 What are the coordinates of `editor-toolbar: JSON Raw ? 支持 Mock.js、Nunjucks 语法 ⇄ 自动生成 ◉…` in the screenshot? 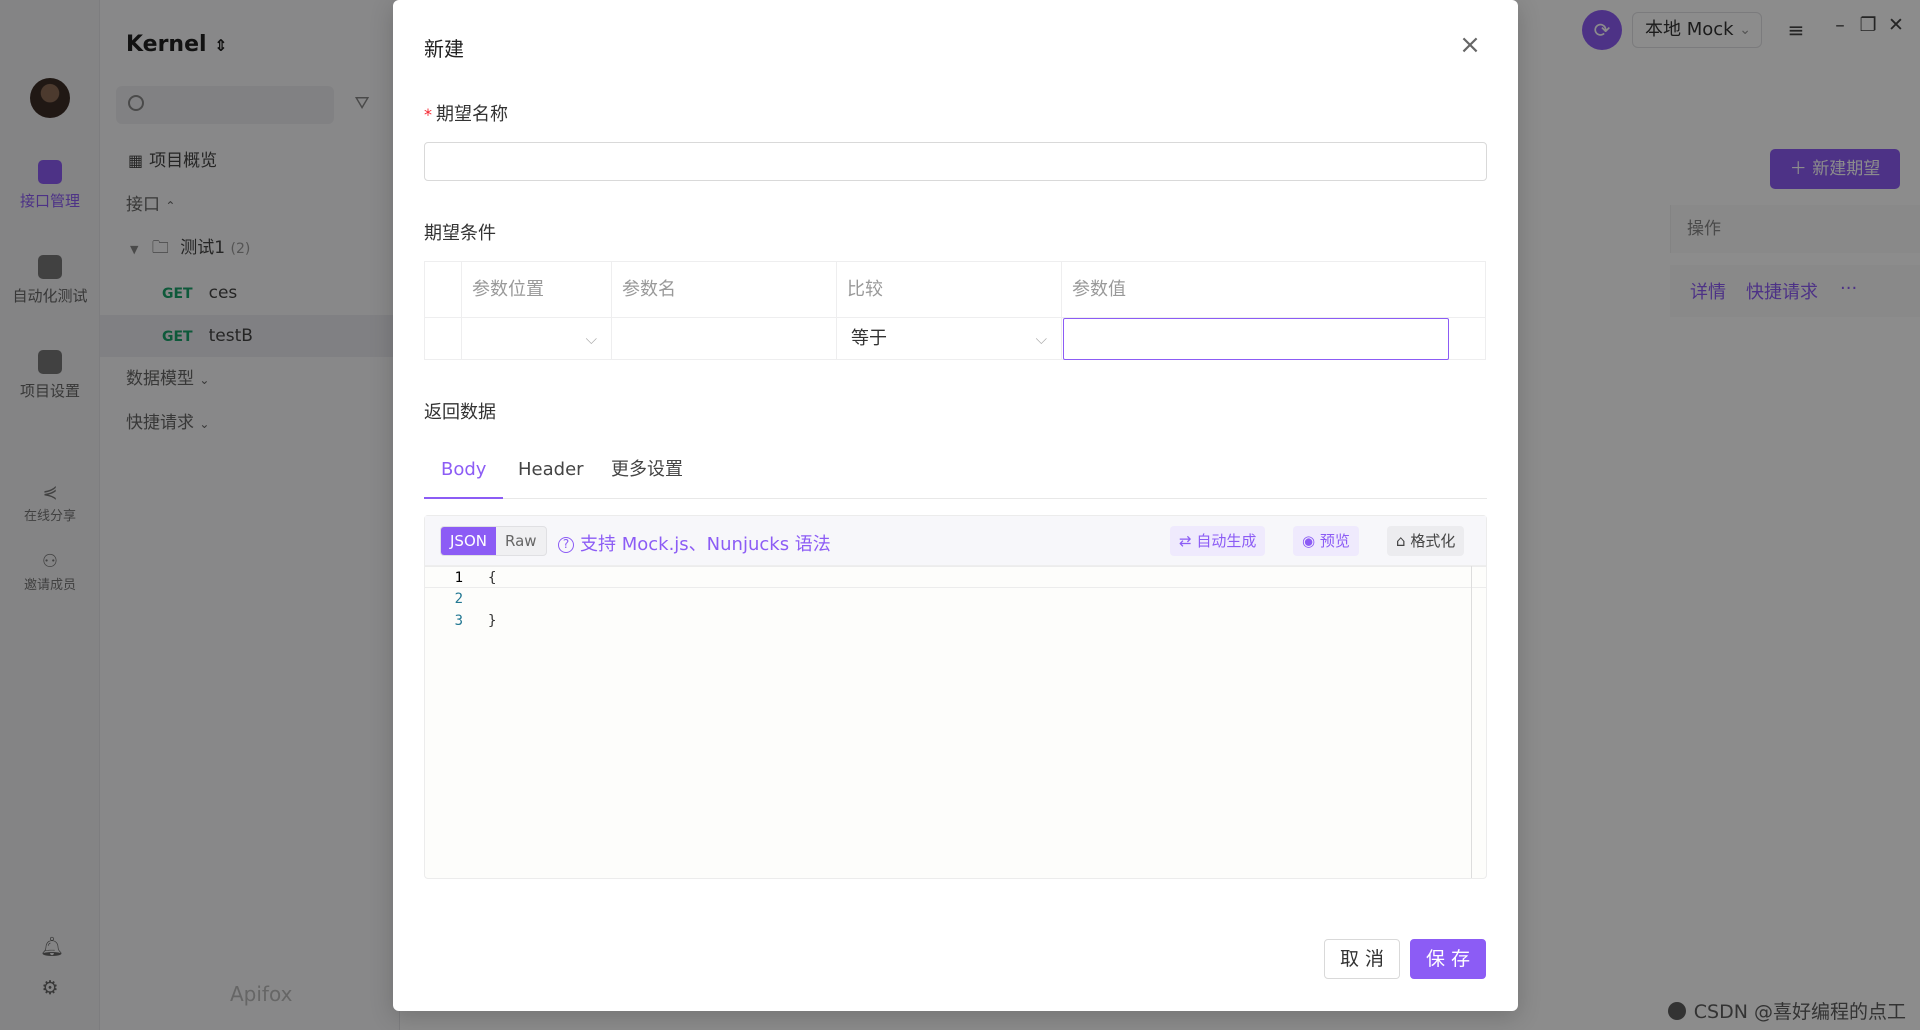 It's located at (955, 541).